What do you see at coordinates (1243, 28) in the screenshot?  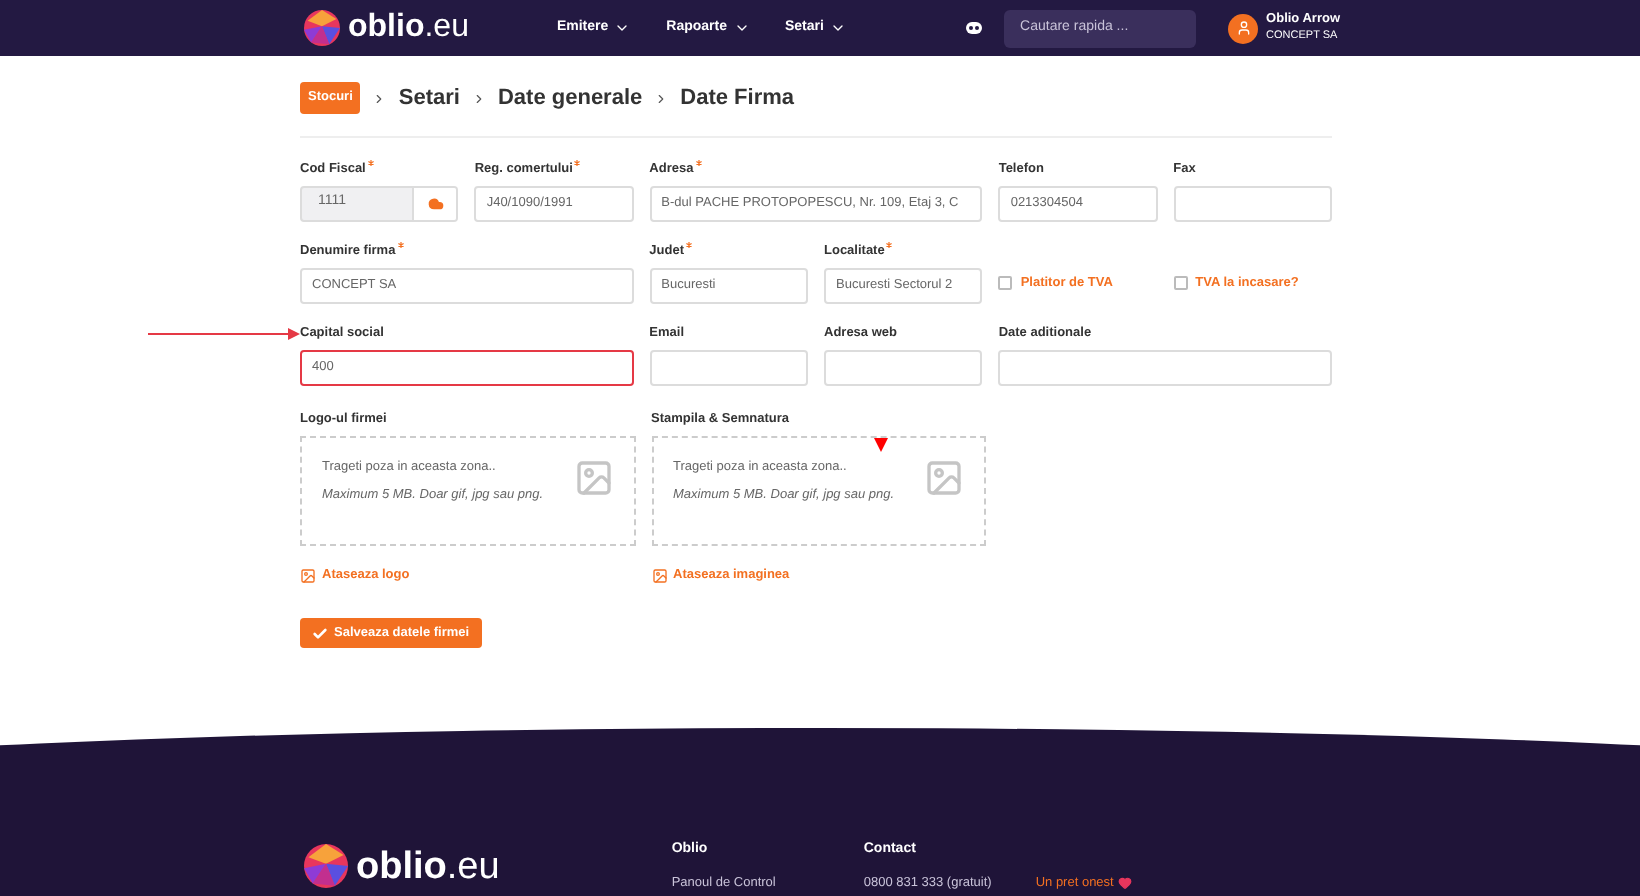 I see `avatar` at bounding box center [1243, 28].